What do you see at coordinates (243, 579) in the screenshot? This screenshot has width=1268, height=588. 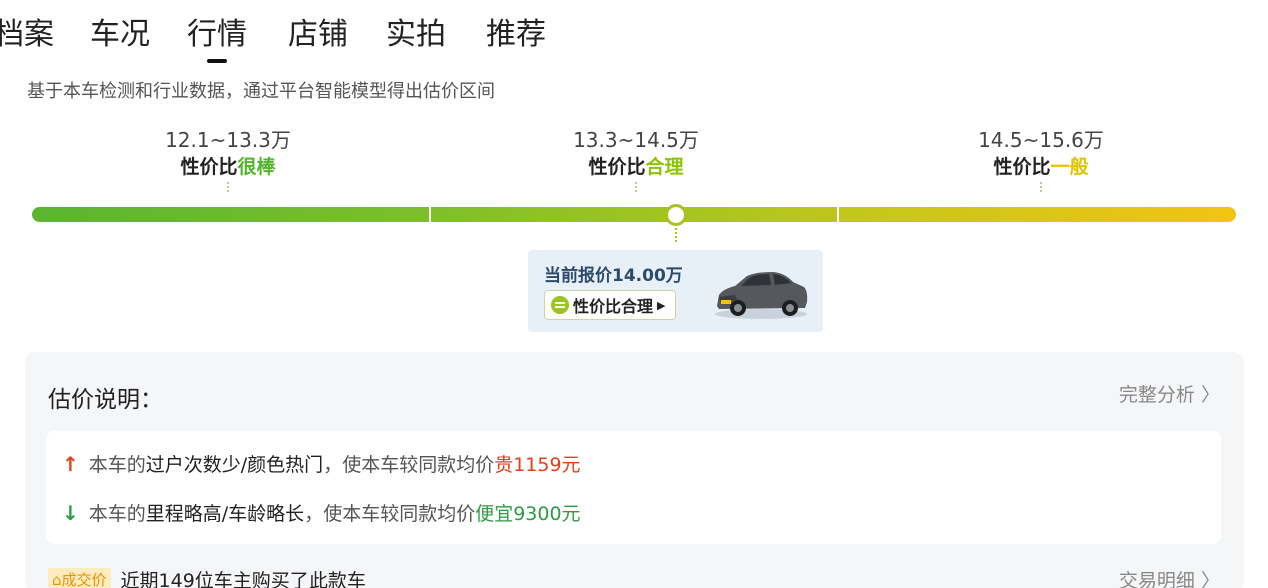 I see `deal-text: 近期149位车主购买了此款车` at bounding box center [243, 579].